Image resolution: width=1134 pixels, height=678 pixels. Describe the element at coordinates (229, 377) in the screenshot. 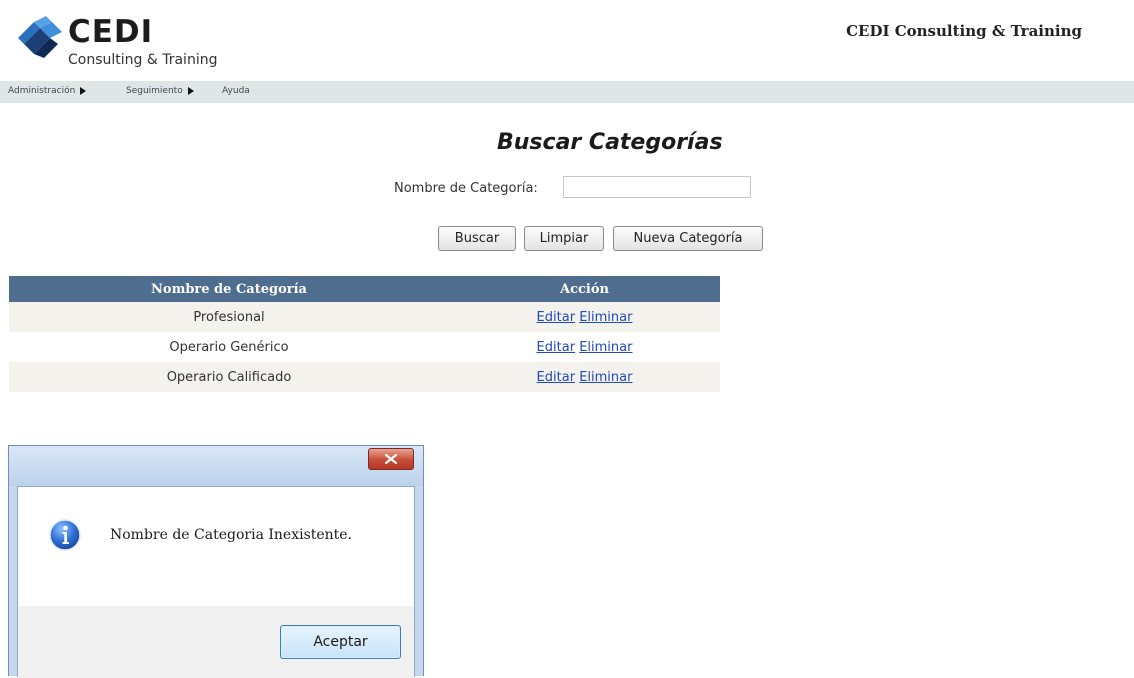

I see `category-name-cell: Operario Calificado` at that location.